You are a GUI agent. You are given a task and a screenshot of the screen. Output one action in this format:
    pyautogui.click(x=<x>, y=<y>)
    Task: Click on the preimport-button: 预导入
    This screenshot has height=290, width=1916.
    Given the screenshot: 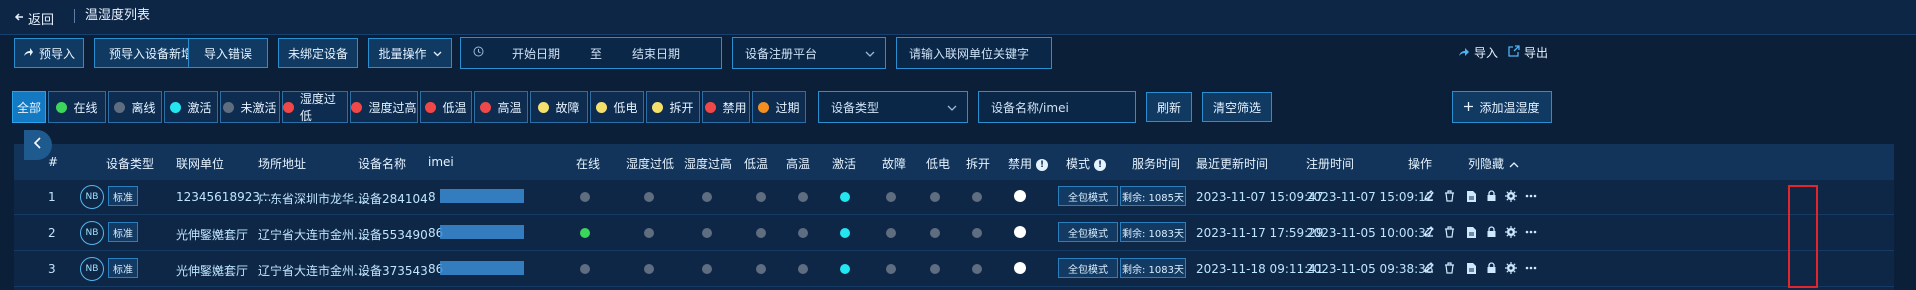 What is the action you would take?
    pyautogui.click(x=49, y=53)
    